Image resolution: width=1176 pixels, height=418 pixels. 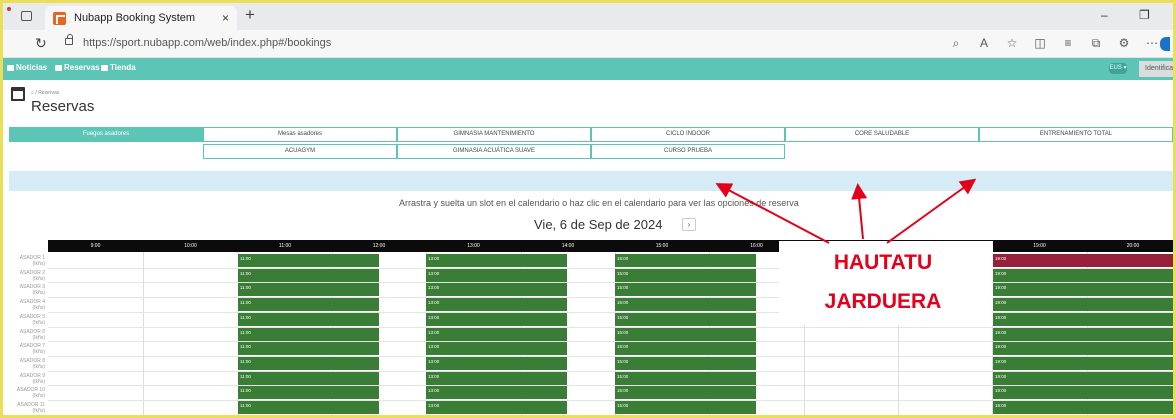 What do you see at coordinates (859, 211) in the screenshot?
I see `arrow-middle` at bounding box center [859, 211].